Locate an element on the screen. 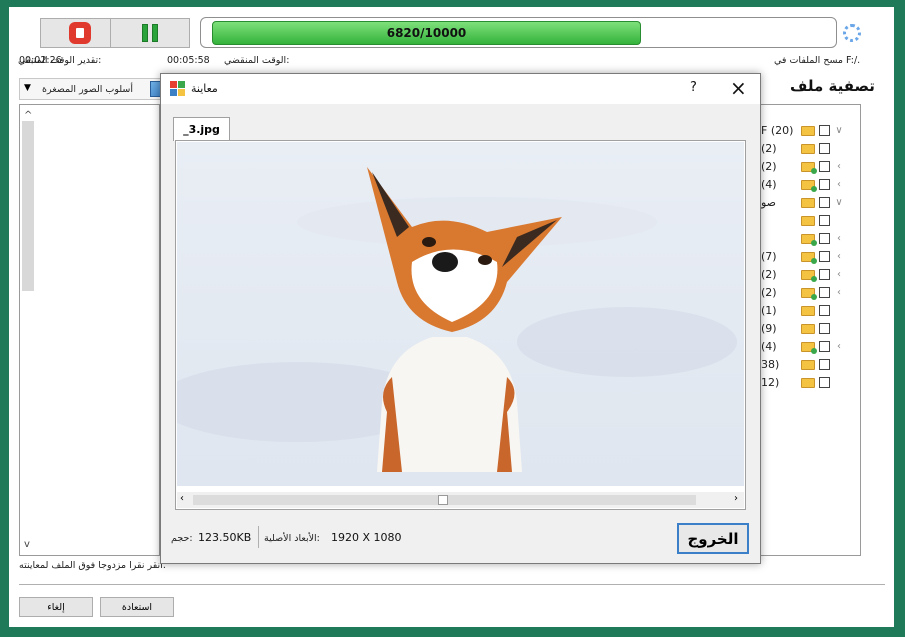  scroll-left-icon: ‹ is located at coordinates (182, 498).